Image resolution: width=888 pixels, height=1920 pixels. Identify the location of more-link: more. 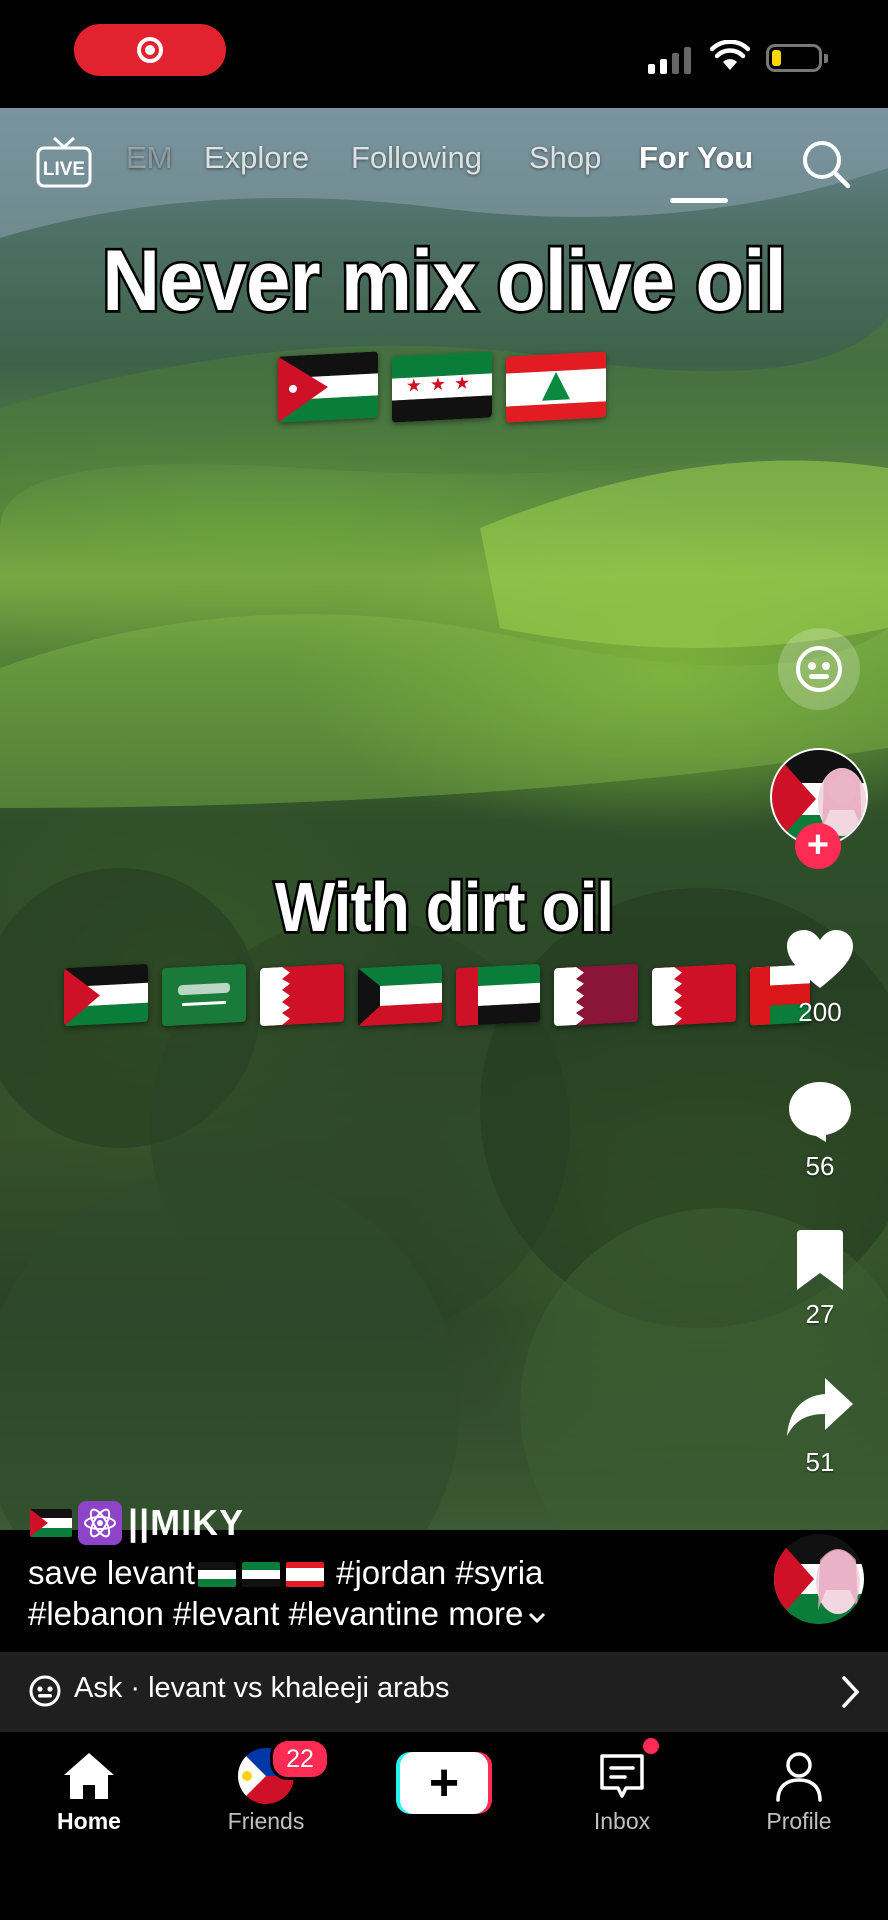
(497, 1613).